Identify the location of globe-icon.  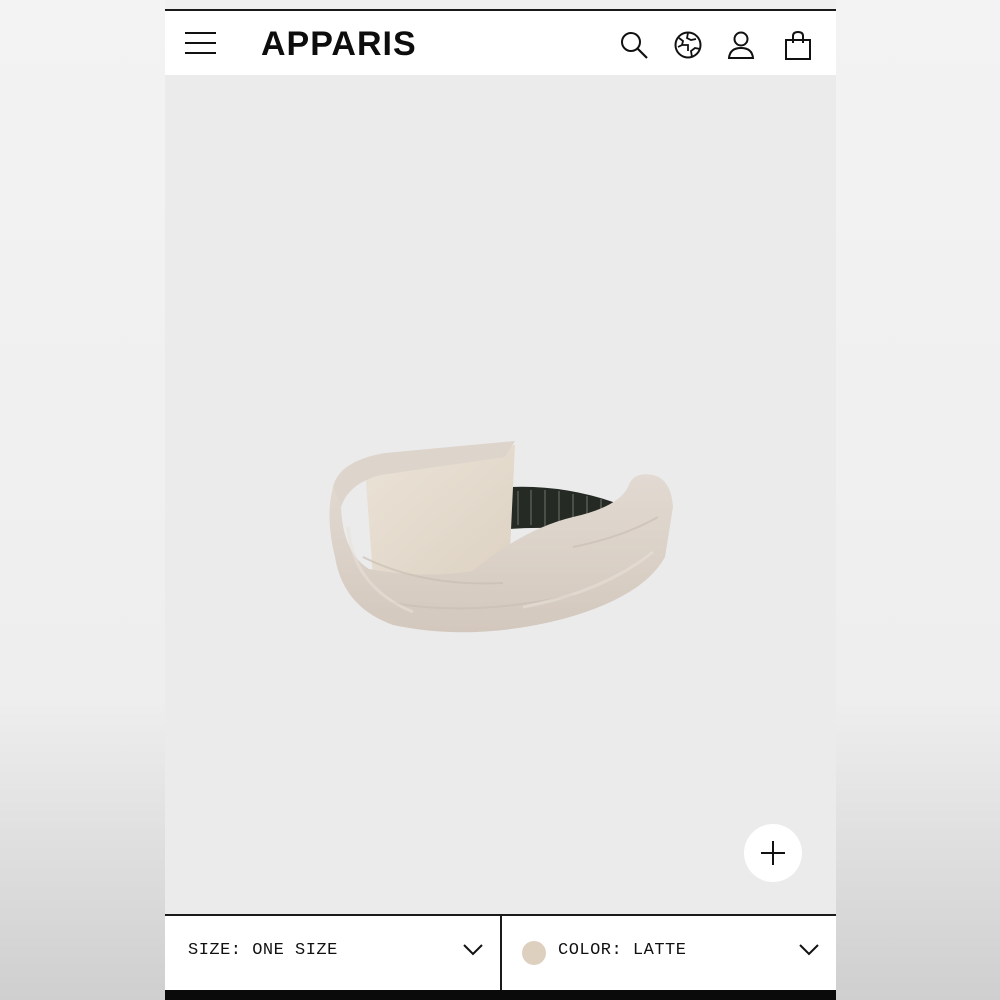
(688, 45).